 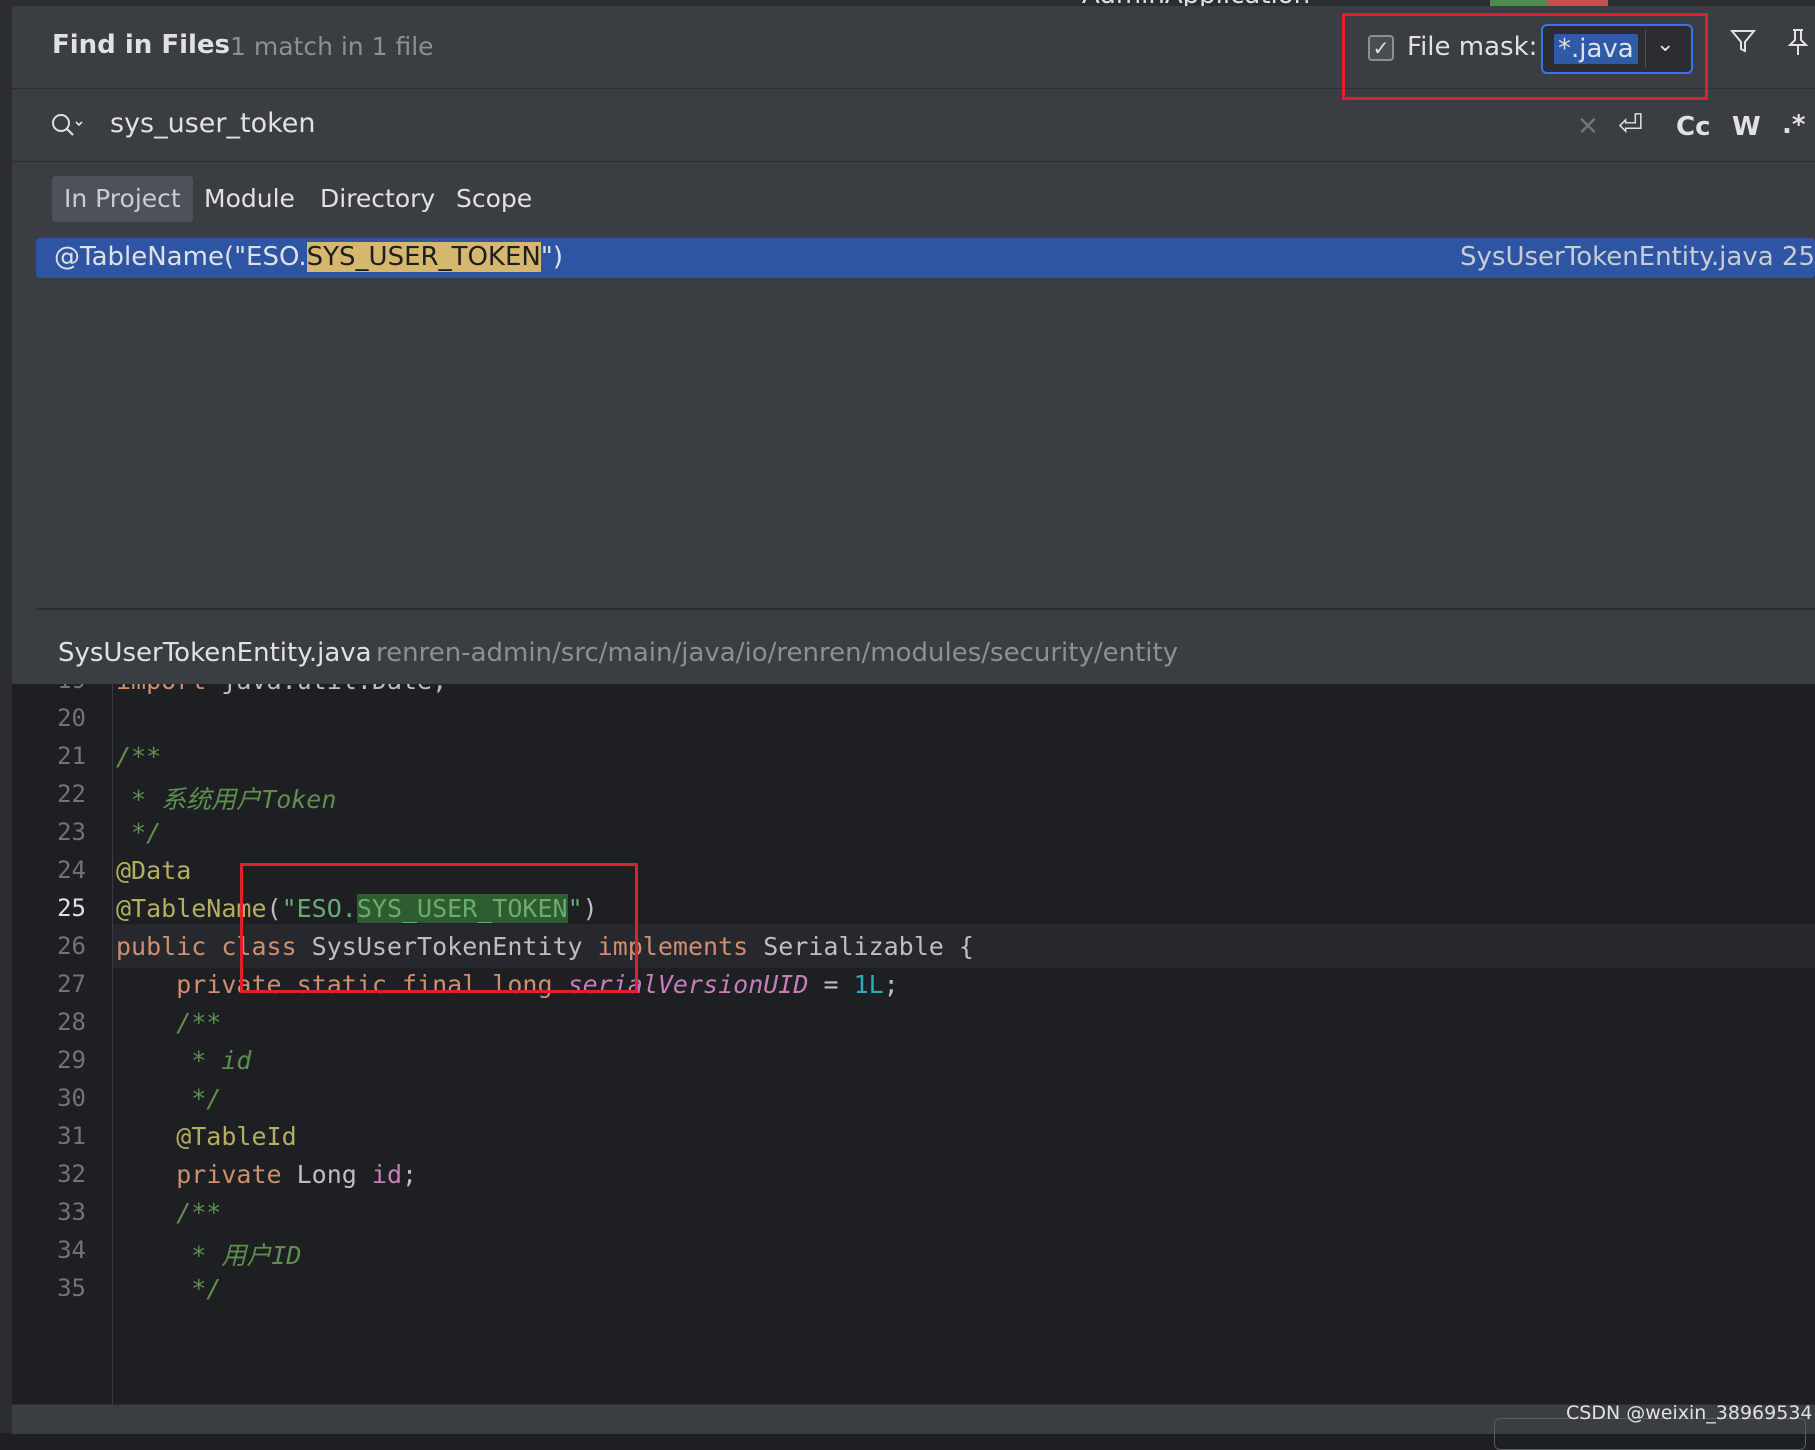 I want to click on clear-search-icon: ✕, so click(x=1588, y=127).